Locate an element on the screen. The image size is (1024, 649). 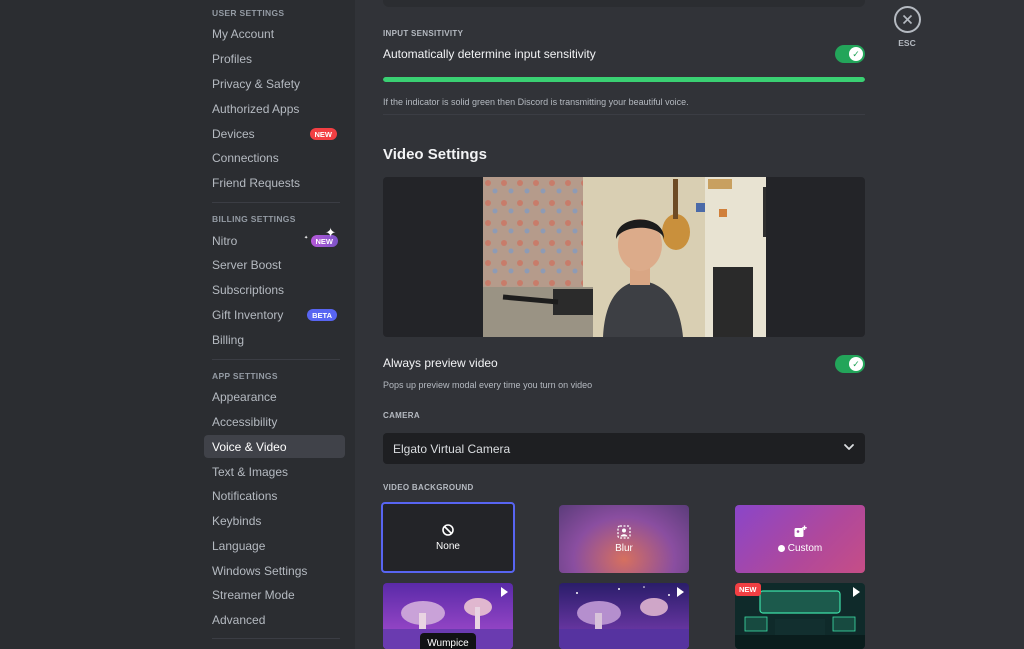
input-sensitivity-header: INPUT SENSITIVITY is located at coordinates (423, 33).